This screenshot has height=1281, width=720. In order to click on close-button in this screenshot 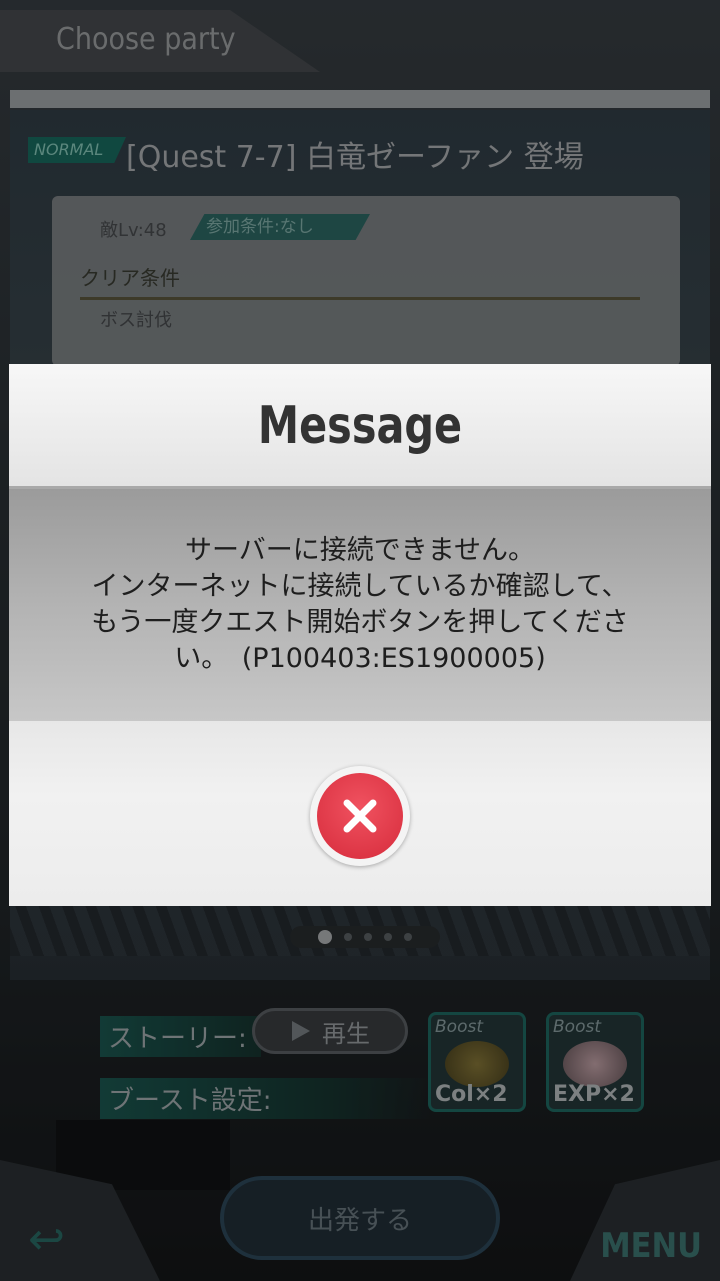, I will do `click(360, 816)`.